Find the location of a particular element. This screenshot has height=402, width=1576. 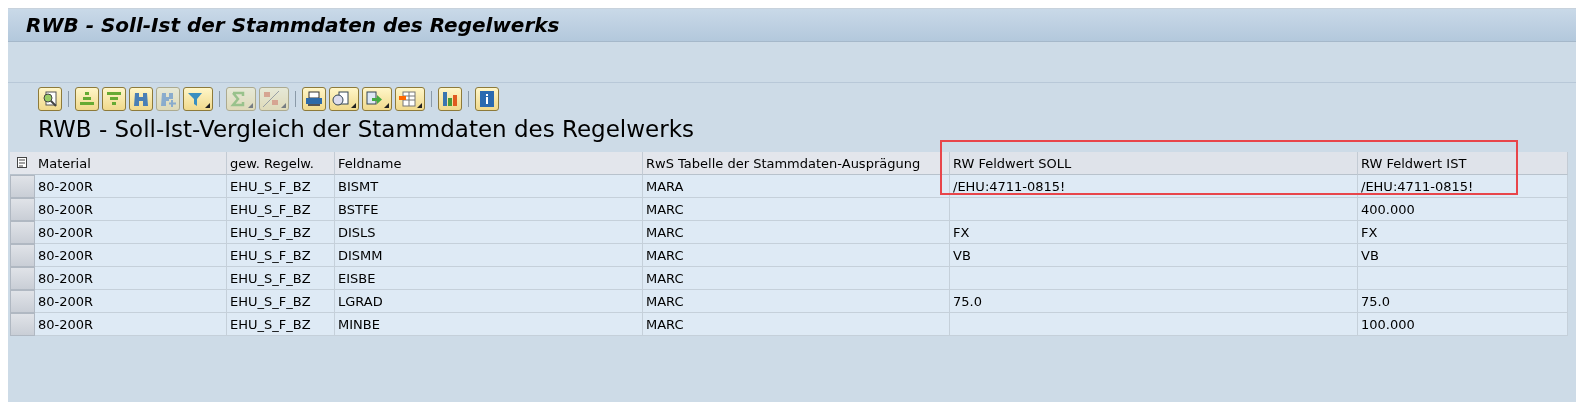

column-header: Material is located at coordinates (131, 163).